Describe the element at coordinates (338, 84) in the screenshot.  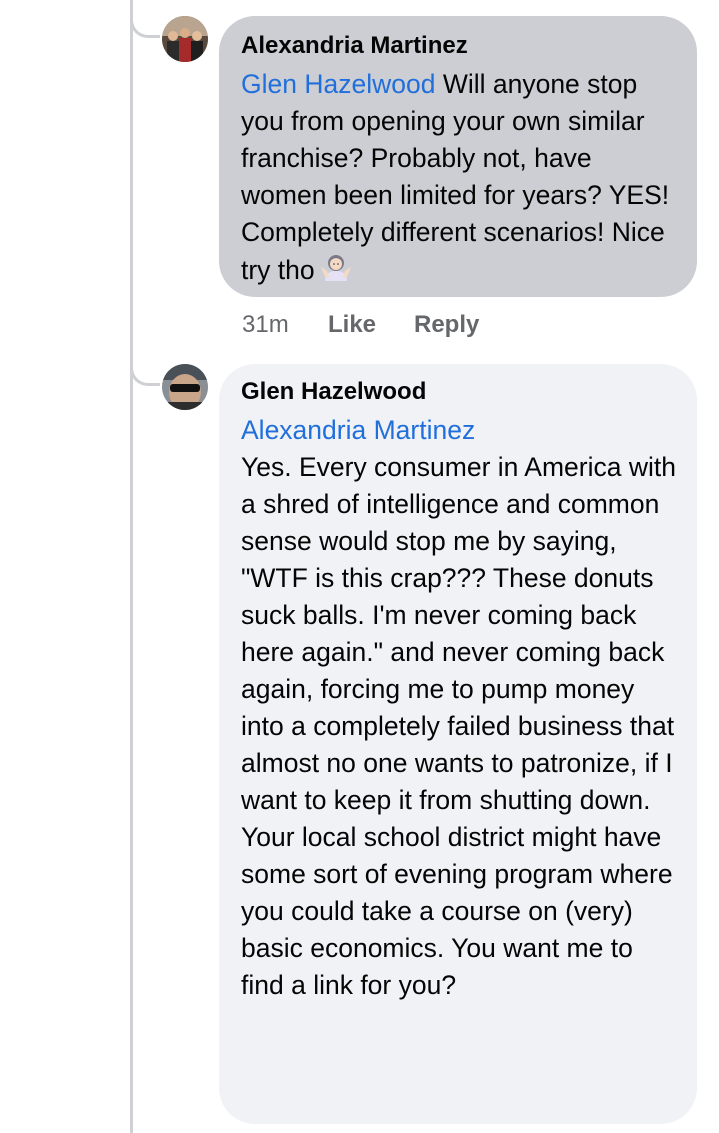
I see `mention-link: Glen Hazelwood` at that location.